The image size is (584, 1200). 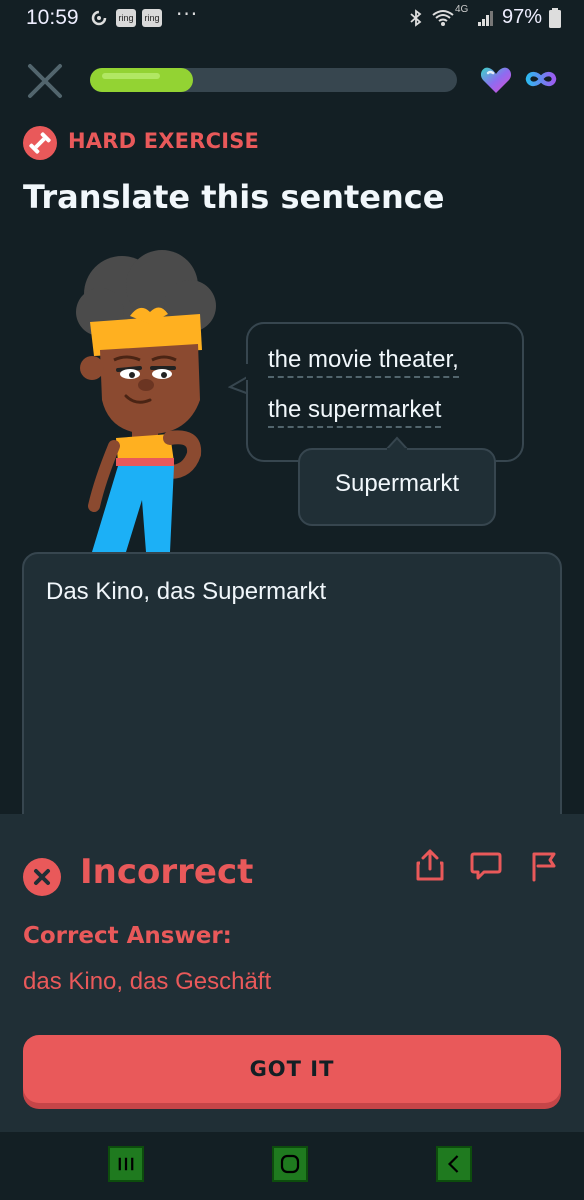 I want to click on sync-icon, so click(x=99, y=18).